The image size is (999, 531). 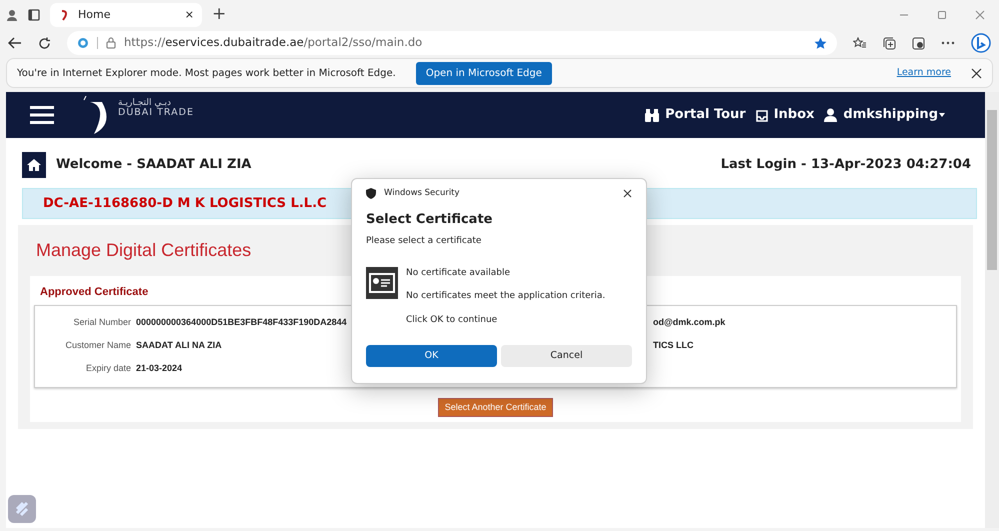 What do you see at coordinates (185, 203) in the screenshot?
I see `company-name: DC-AE-1168680-D M K LOGISTICS L.L.C` at bounding box center [185, 203].